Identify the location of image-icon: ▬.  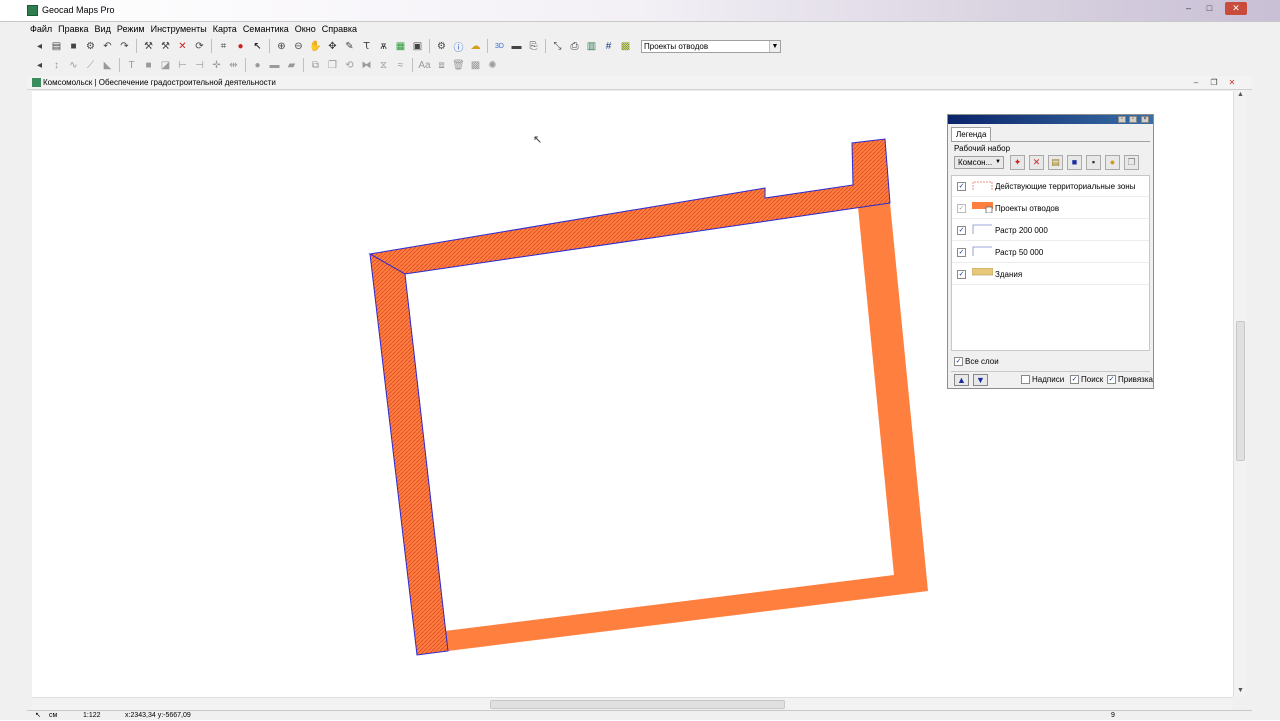
(516, 46).